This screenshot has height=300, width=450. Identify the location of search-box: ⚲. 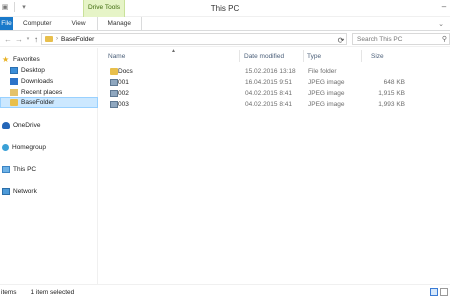
(401, 39).